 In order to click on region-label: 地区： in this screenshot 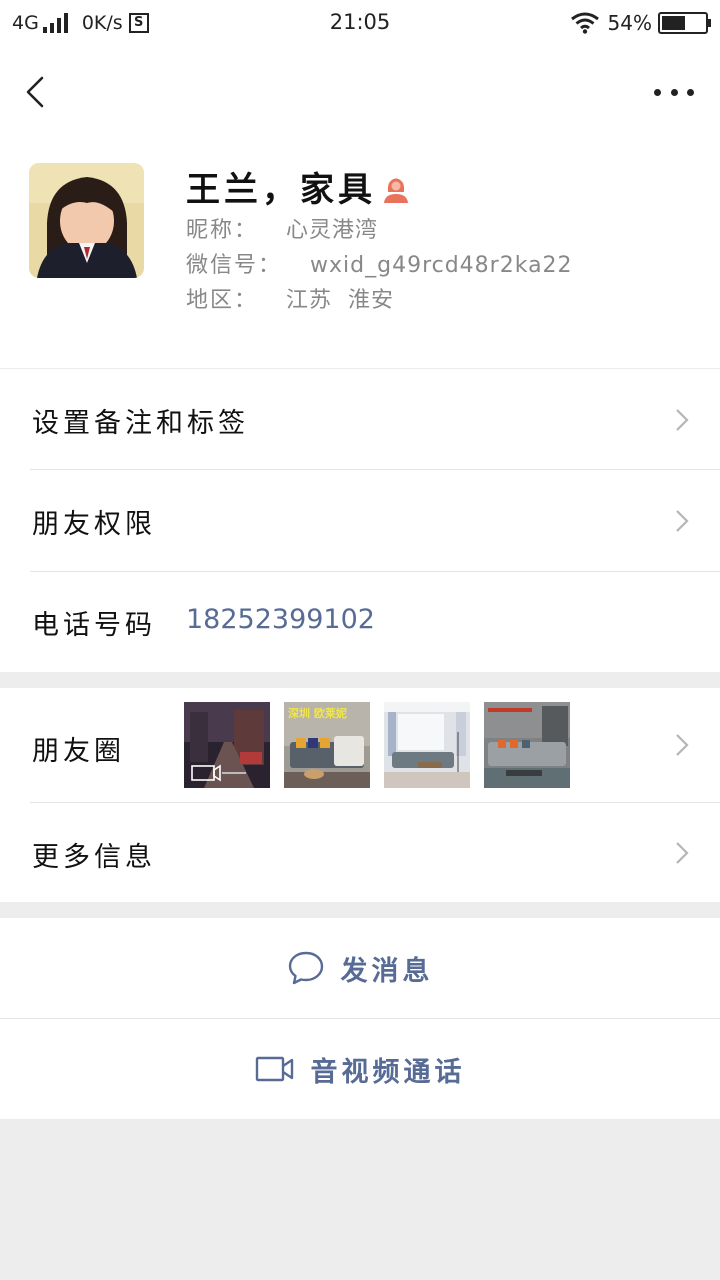, I will do `click(222, 300)`.